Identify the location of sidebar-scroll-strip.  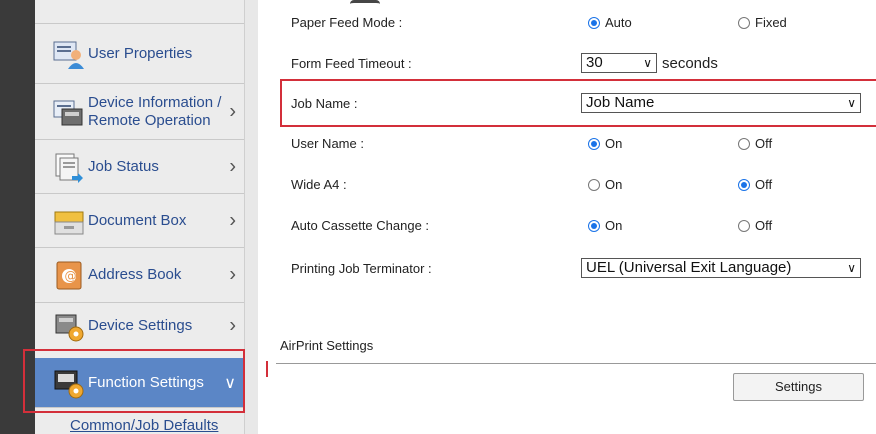
(251, 217).